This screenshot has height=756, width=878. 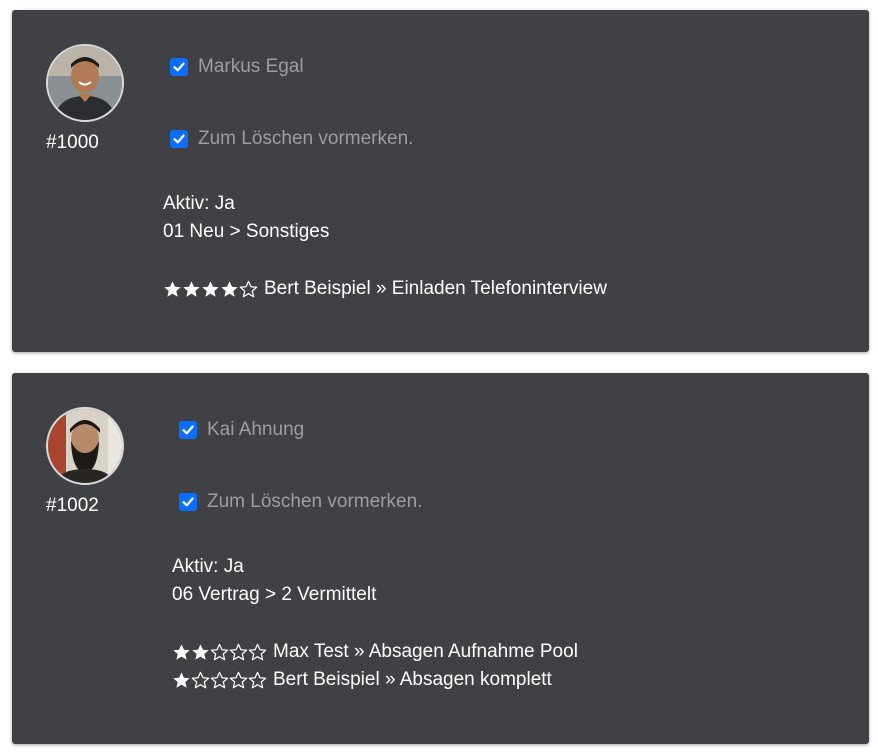 What do you see at coordinates (72, 142) in the screenshot?
I see `candidate-id: #1000` at bounding box center [72, 142].